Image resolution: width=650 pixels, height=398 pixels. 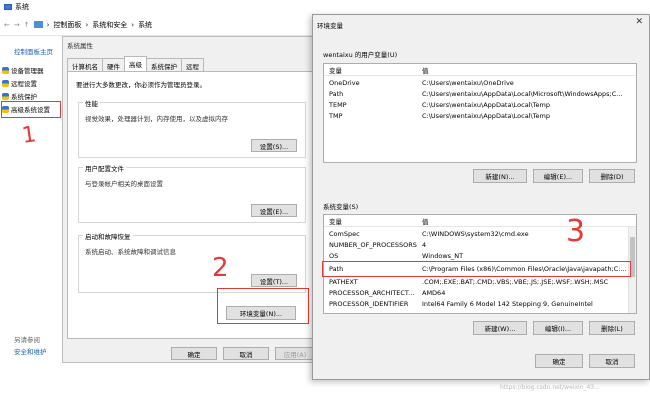 What do you see at coordinates (612, 176) in the screenshot?
I see `user-delete-button: 删除(D)` at bounding box center [612, 176].